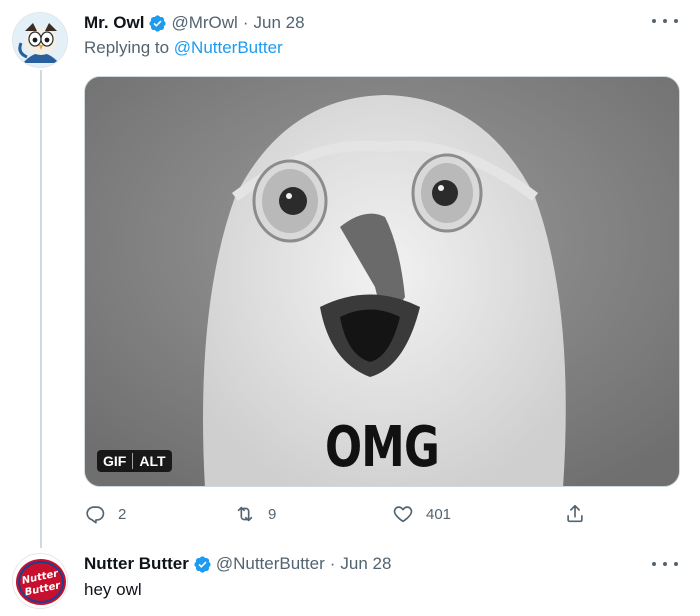 The width and height of the screenshot is (700, 616). What do you see at coordinates (421, 514) in the screenshot?
I see `like-button: 401` at bounding box center [421, 514].